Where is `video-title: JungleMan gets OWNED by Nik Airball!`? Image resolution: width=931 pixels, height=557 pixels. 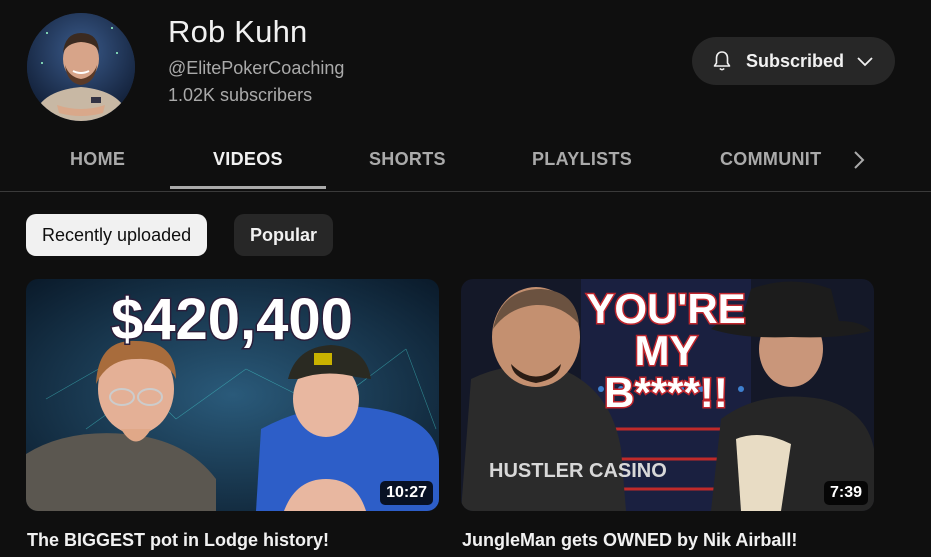
video-title: JungleMan gets OWNED by Nik Airball! is located at coordinates (629, 540).